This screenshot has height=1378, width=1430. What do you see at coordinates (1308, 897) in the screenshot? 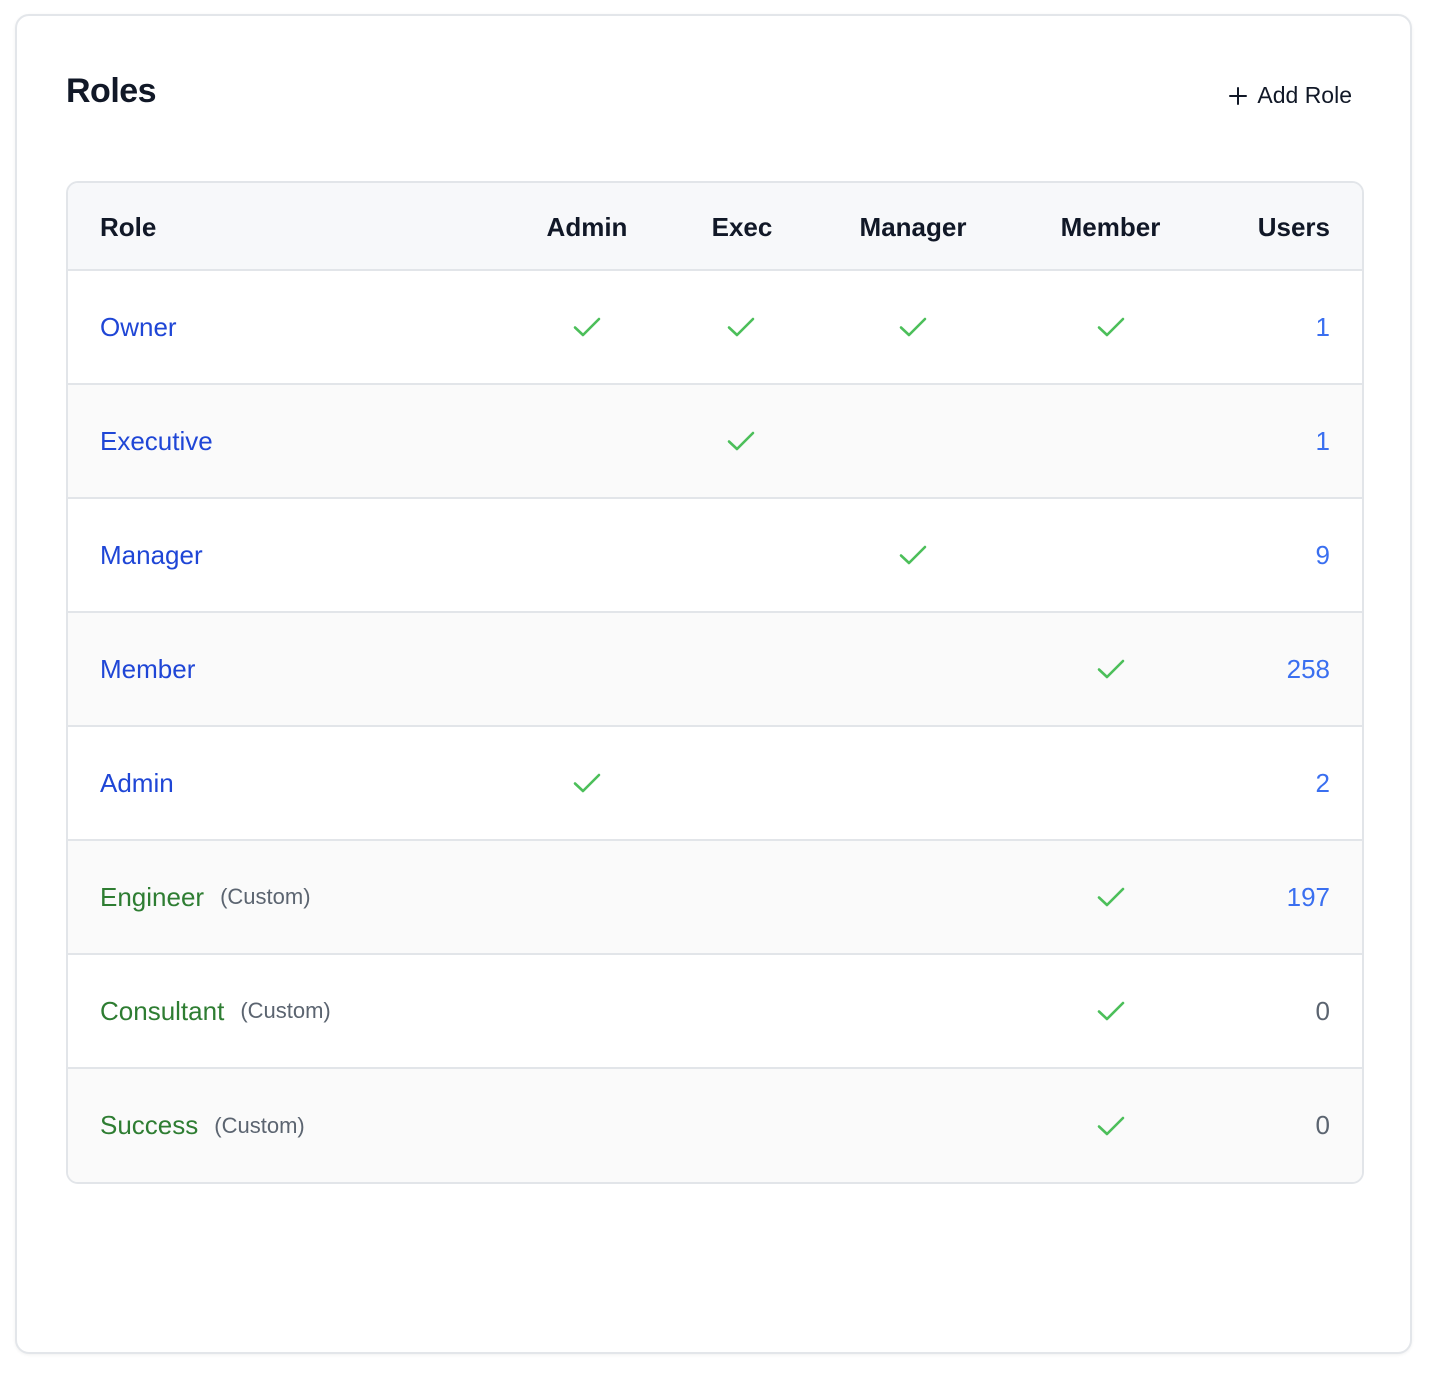
I see `user-count: 197` at bounding box center [1308, 897].